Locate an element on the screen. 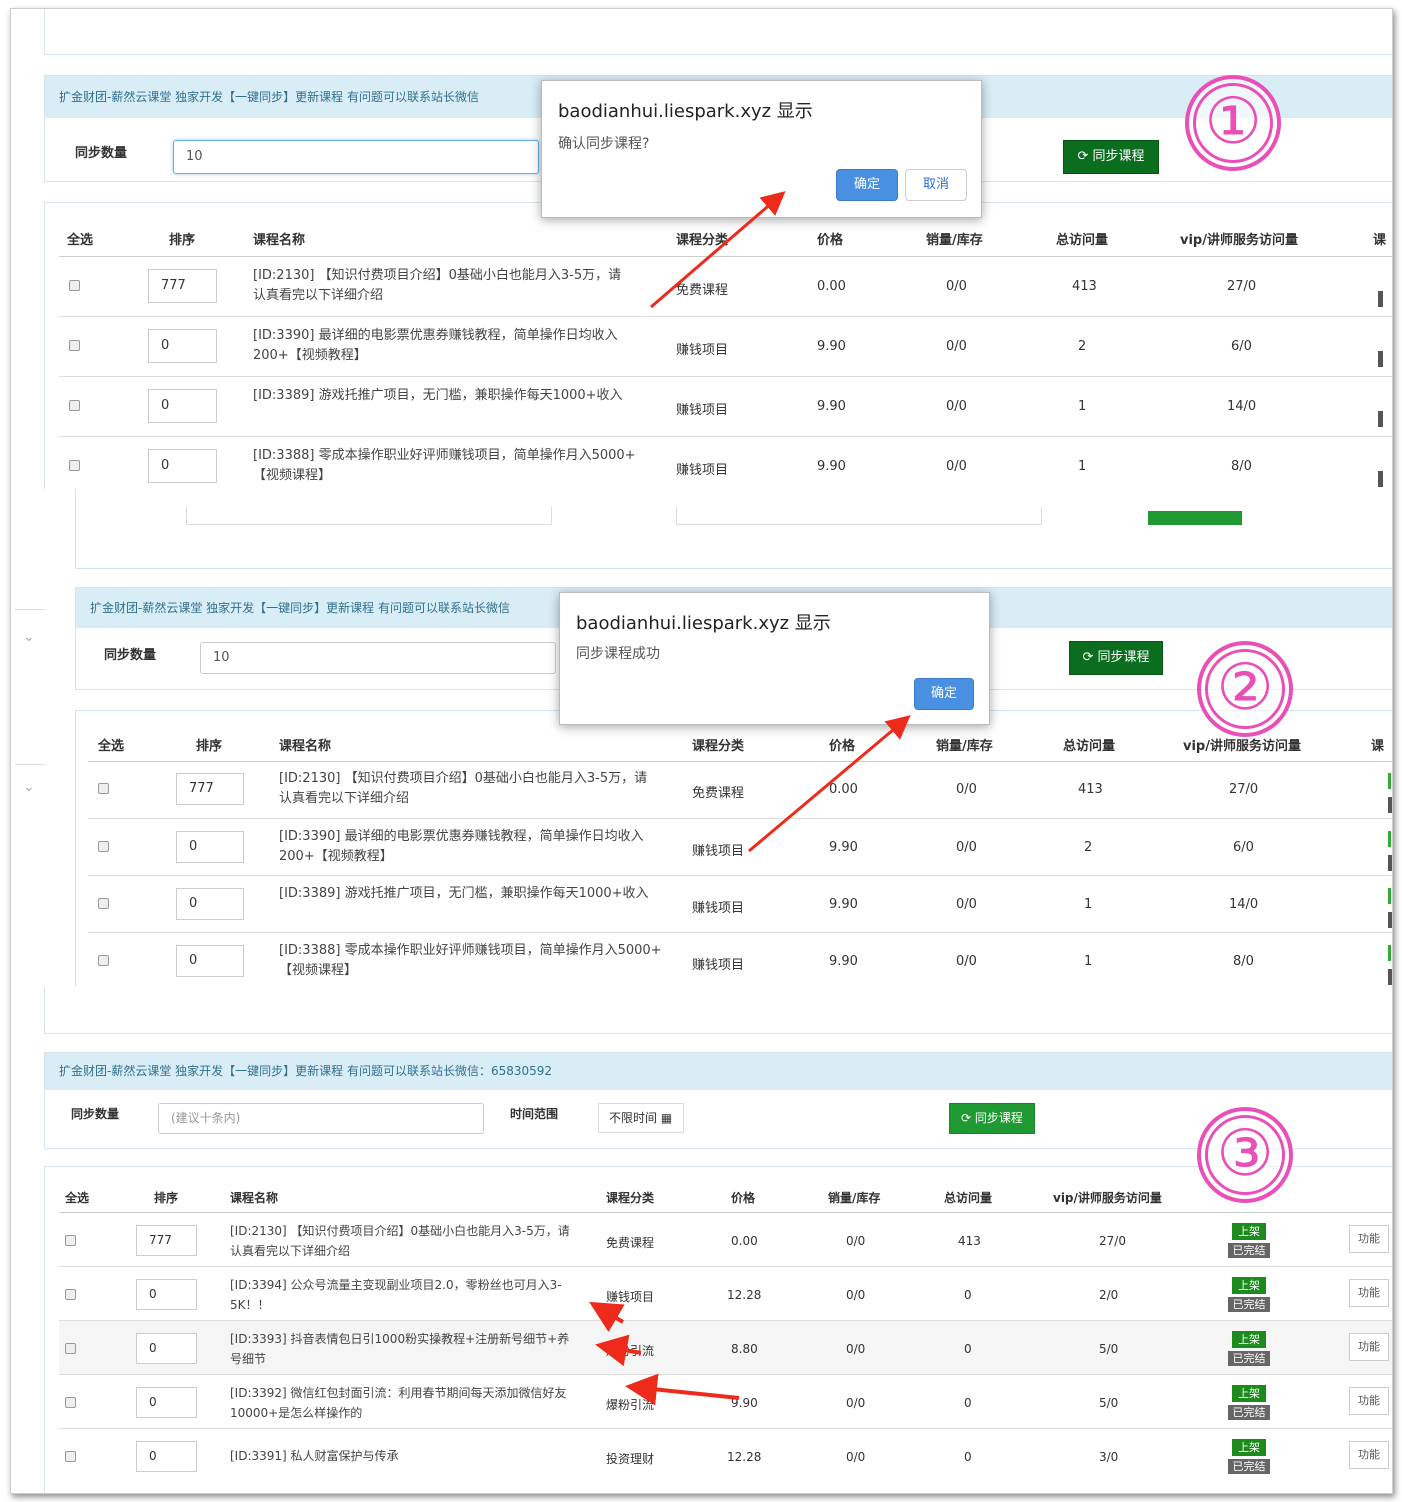 The image size is (1402, 1502). sync-count-input: (建议十条内) is located at coordinates (321, 1118).